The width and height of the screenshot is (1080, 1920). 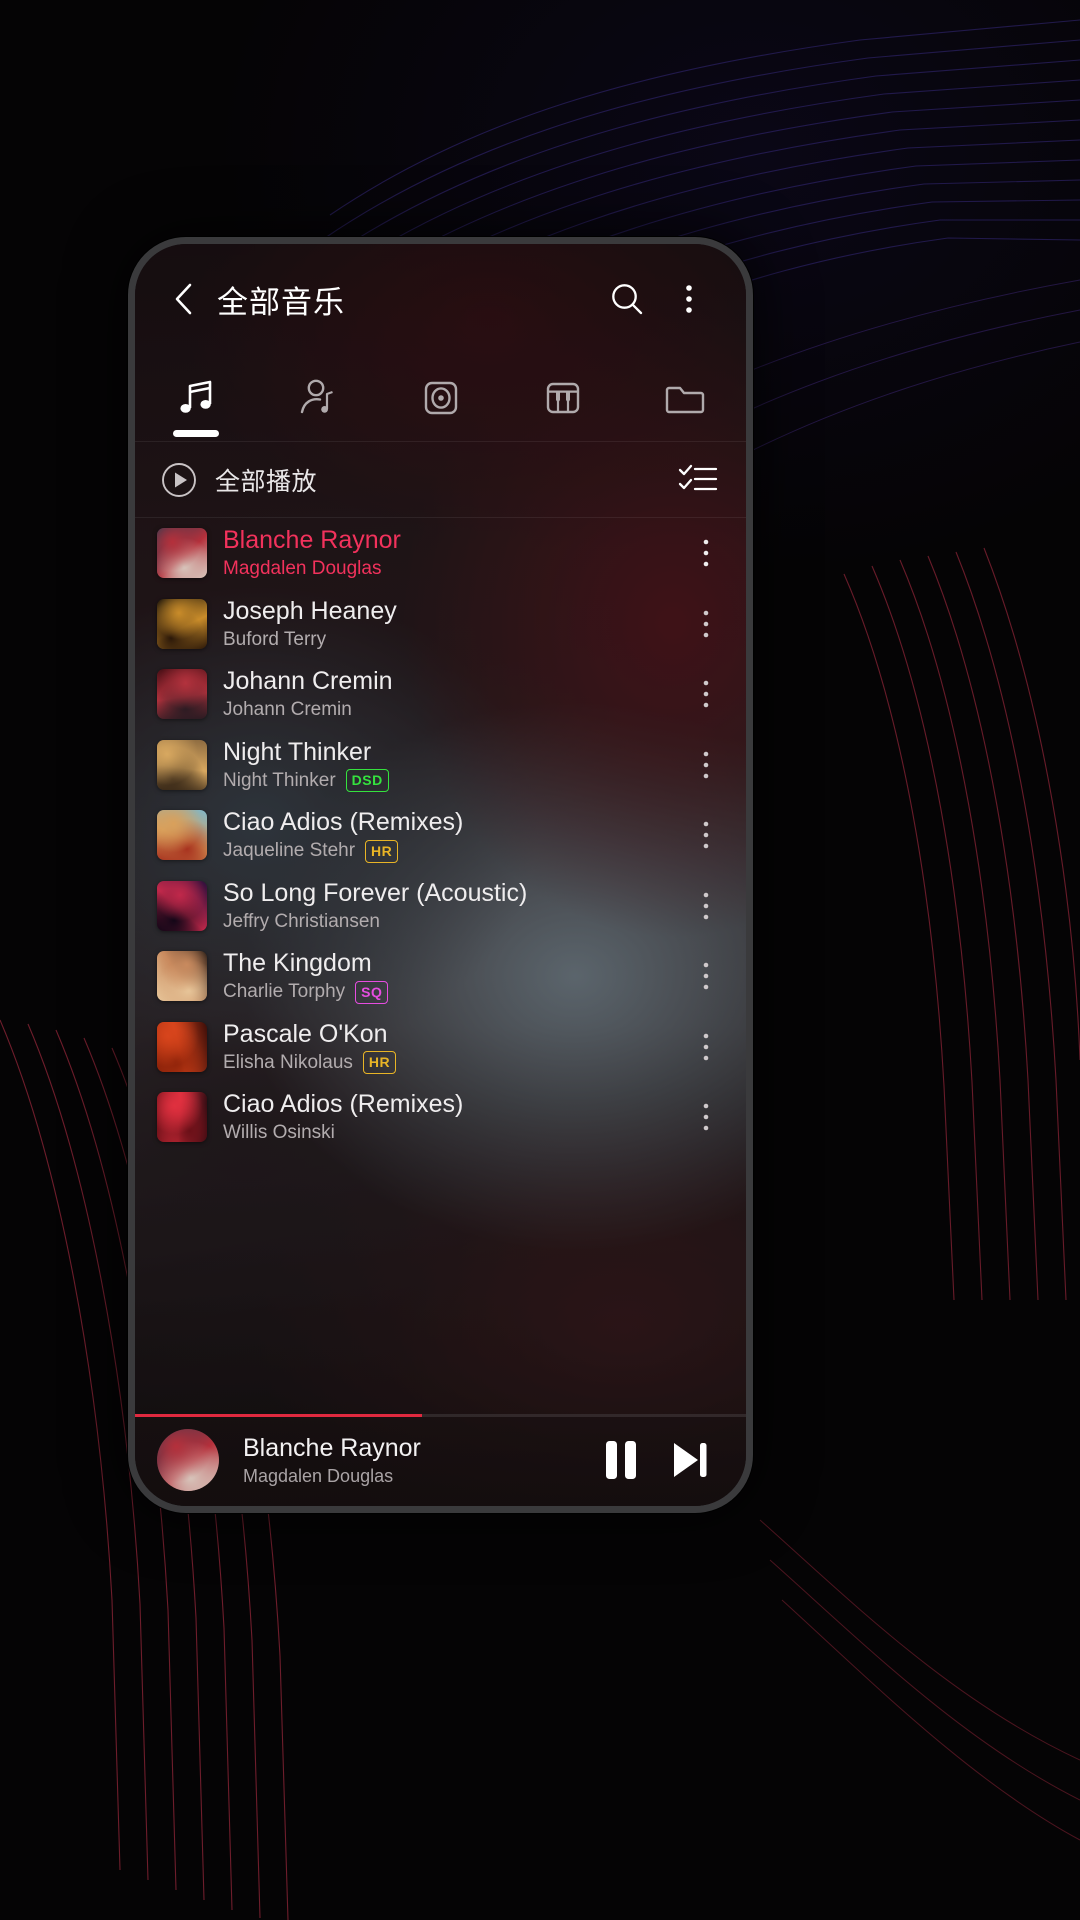 What do you see at coordinates (440, 480) in the screenshot?
I see `play-all-bar: 全部播放` at bounding box center [440, 480].